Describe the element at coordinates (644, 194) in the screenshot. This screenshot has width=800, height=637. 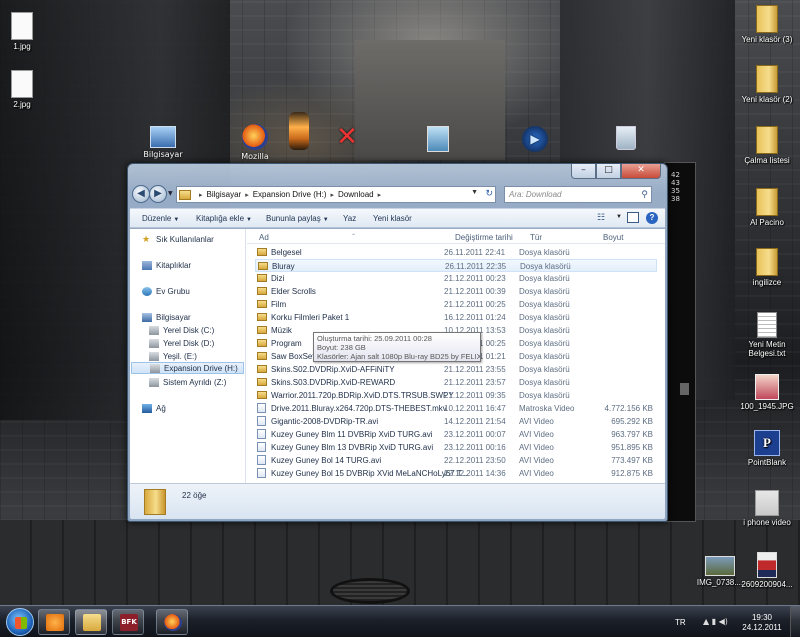
I see `search-icon: ⚲` at that location.